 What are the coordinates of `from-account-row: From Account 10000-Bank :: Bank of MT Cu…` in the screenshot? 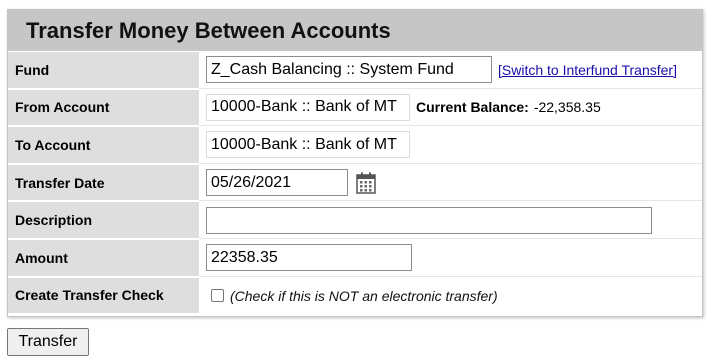 It's located at (355, 107).